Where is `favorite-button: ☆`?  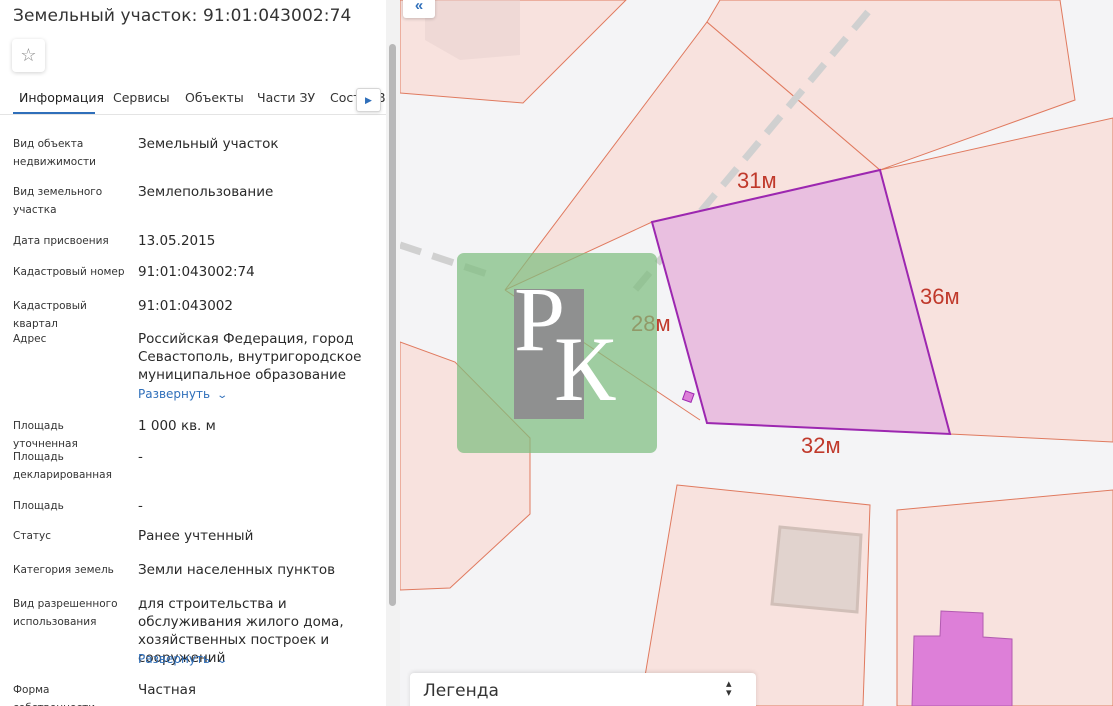
favorite-button: ☆ is located at coordinates (28, 55).